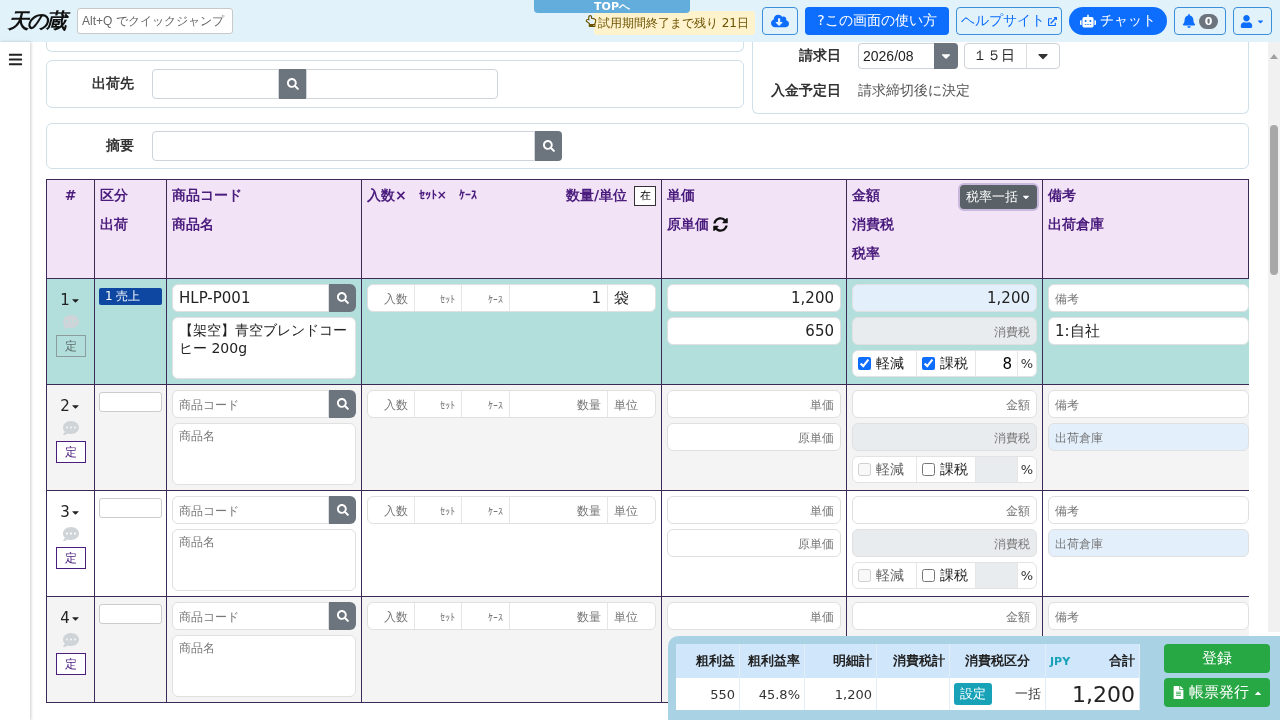  What do you see at coordinates (866, 253) in the screenshot?
I see `column-header: 税率` at bounding box center [866, 253].